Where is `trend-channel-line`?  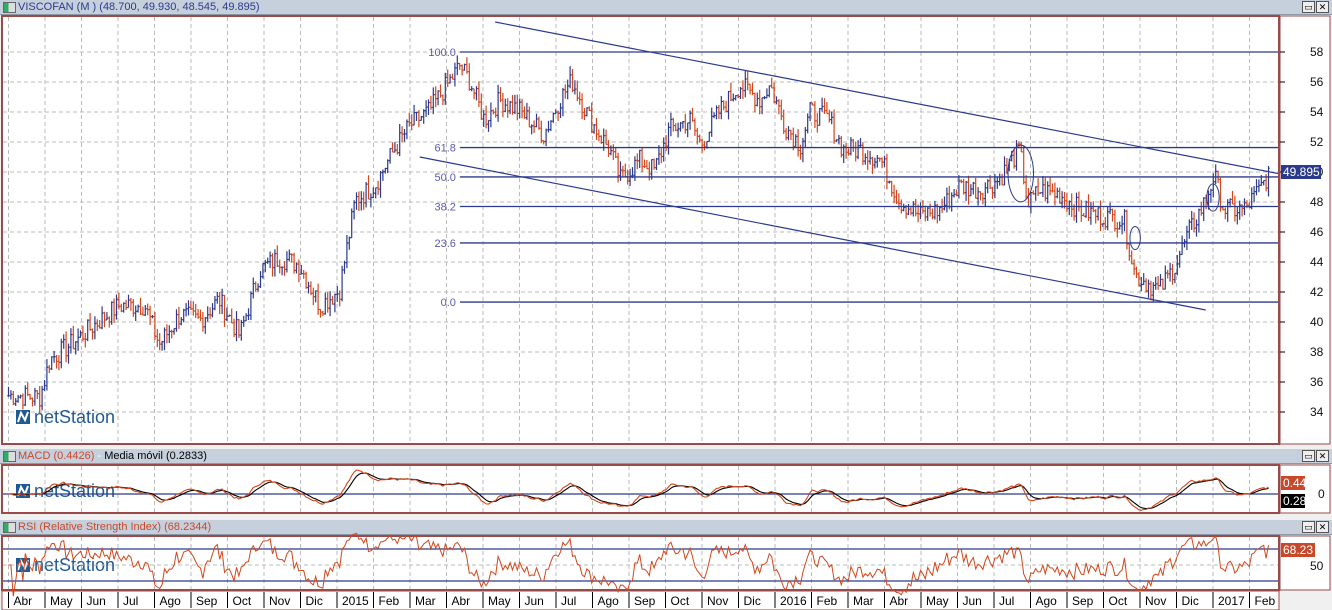 trend-channel-line is located at coordinates (887, 98).